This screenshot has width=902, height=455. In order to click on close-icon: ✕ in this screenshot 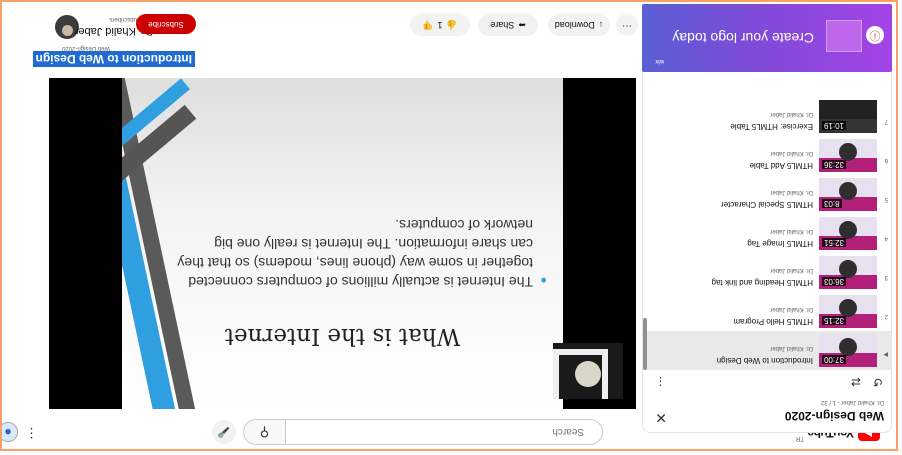, I will do `click(661, 418)`.